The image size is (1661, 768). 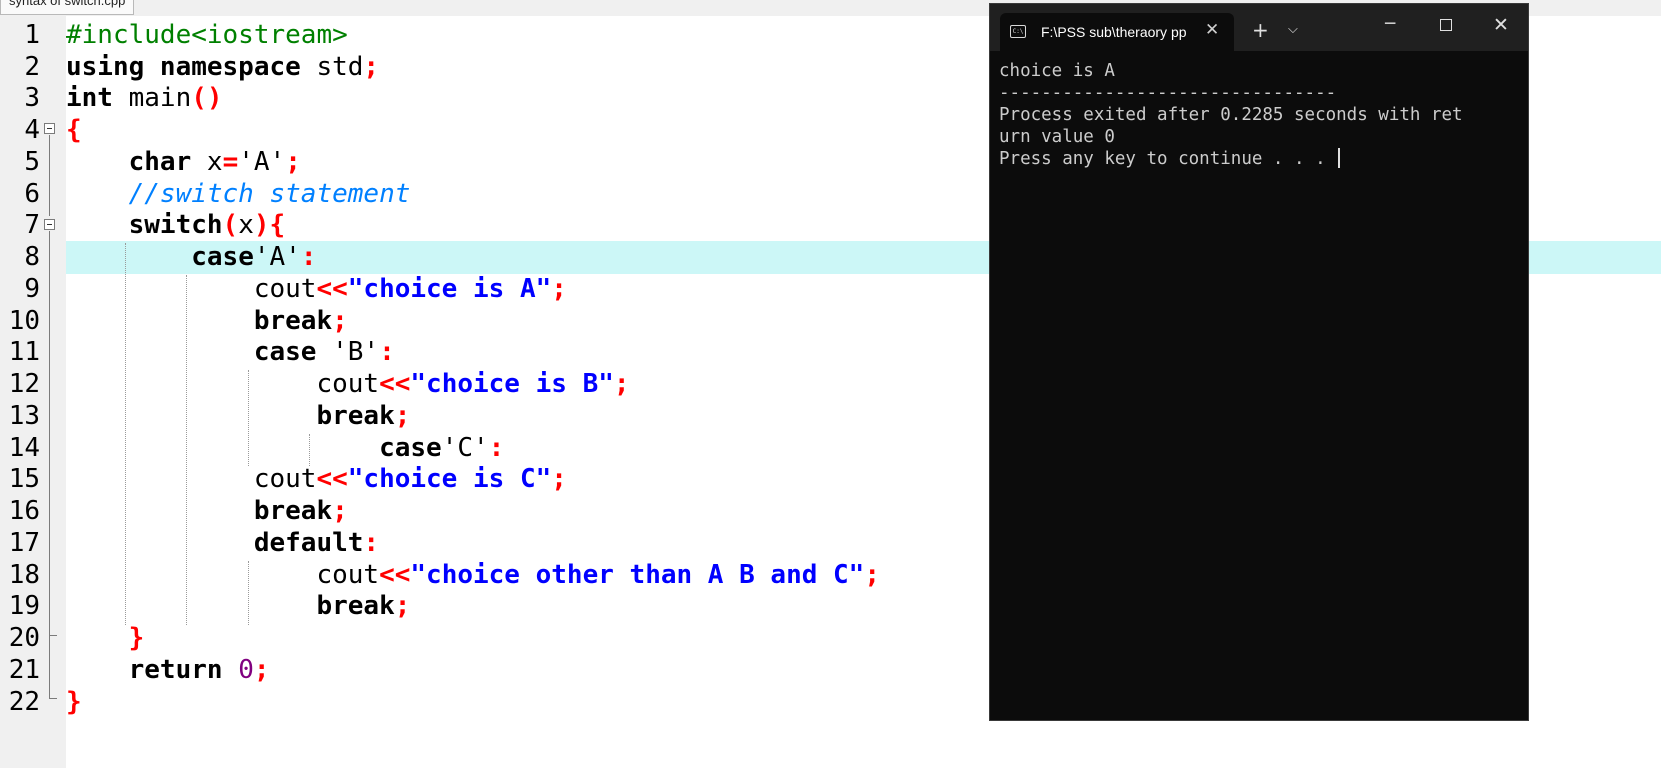 I want to click on code-token: switch, so click(x=175, y=225).